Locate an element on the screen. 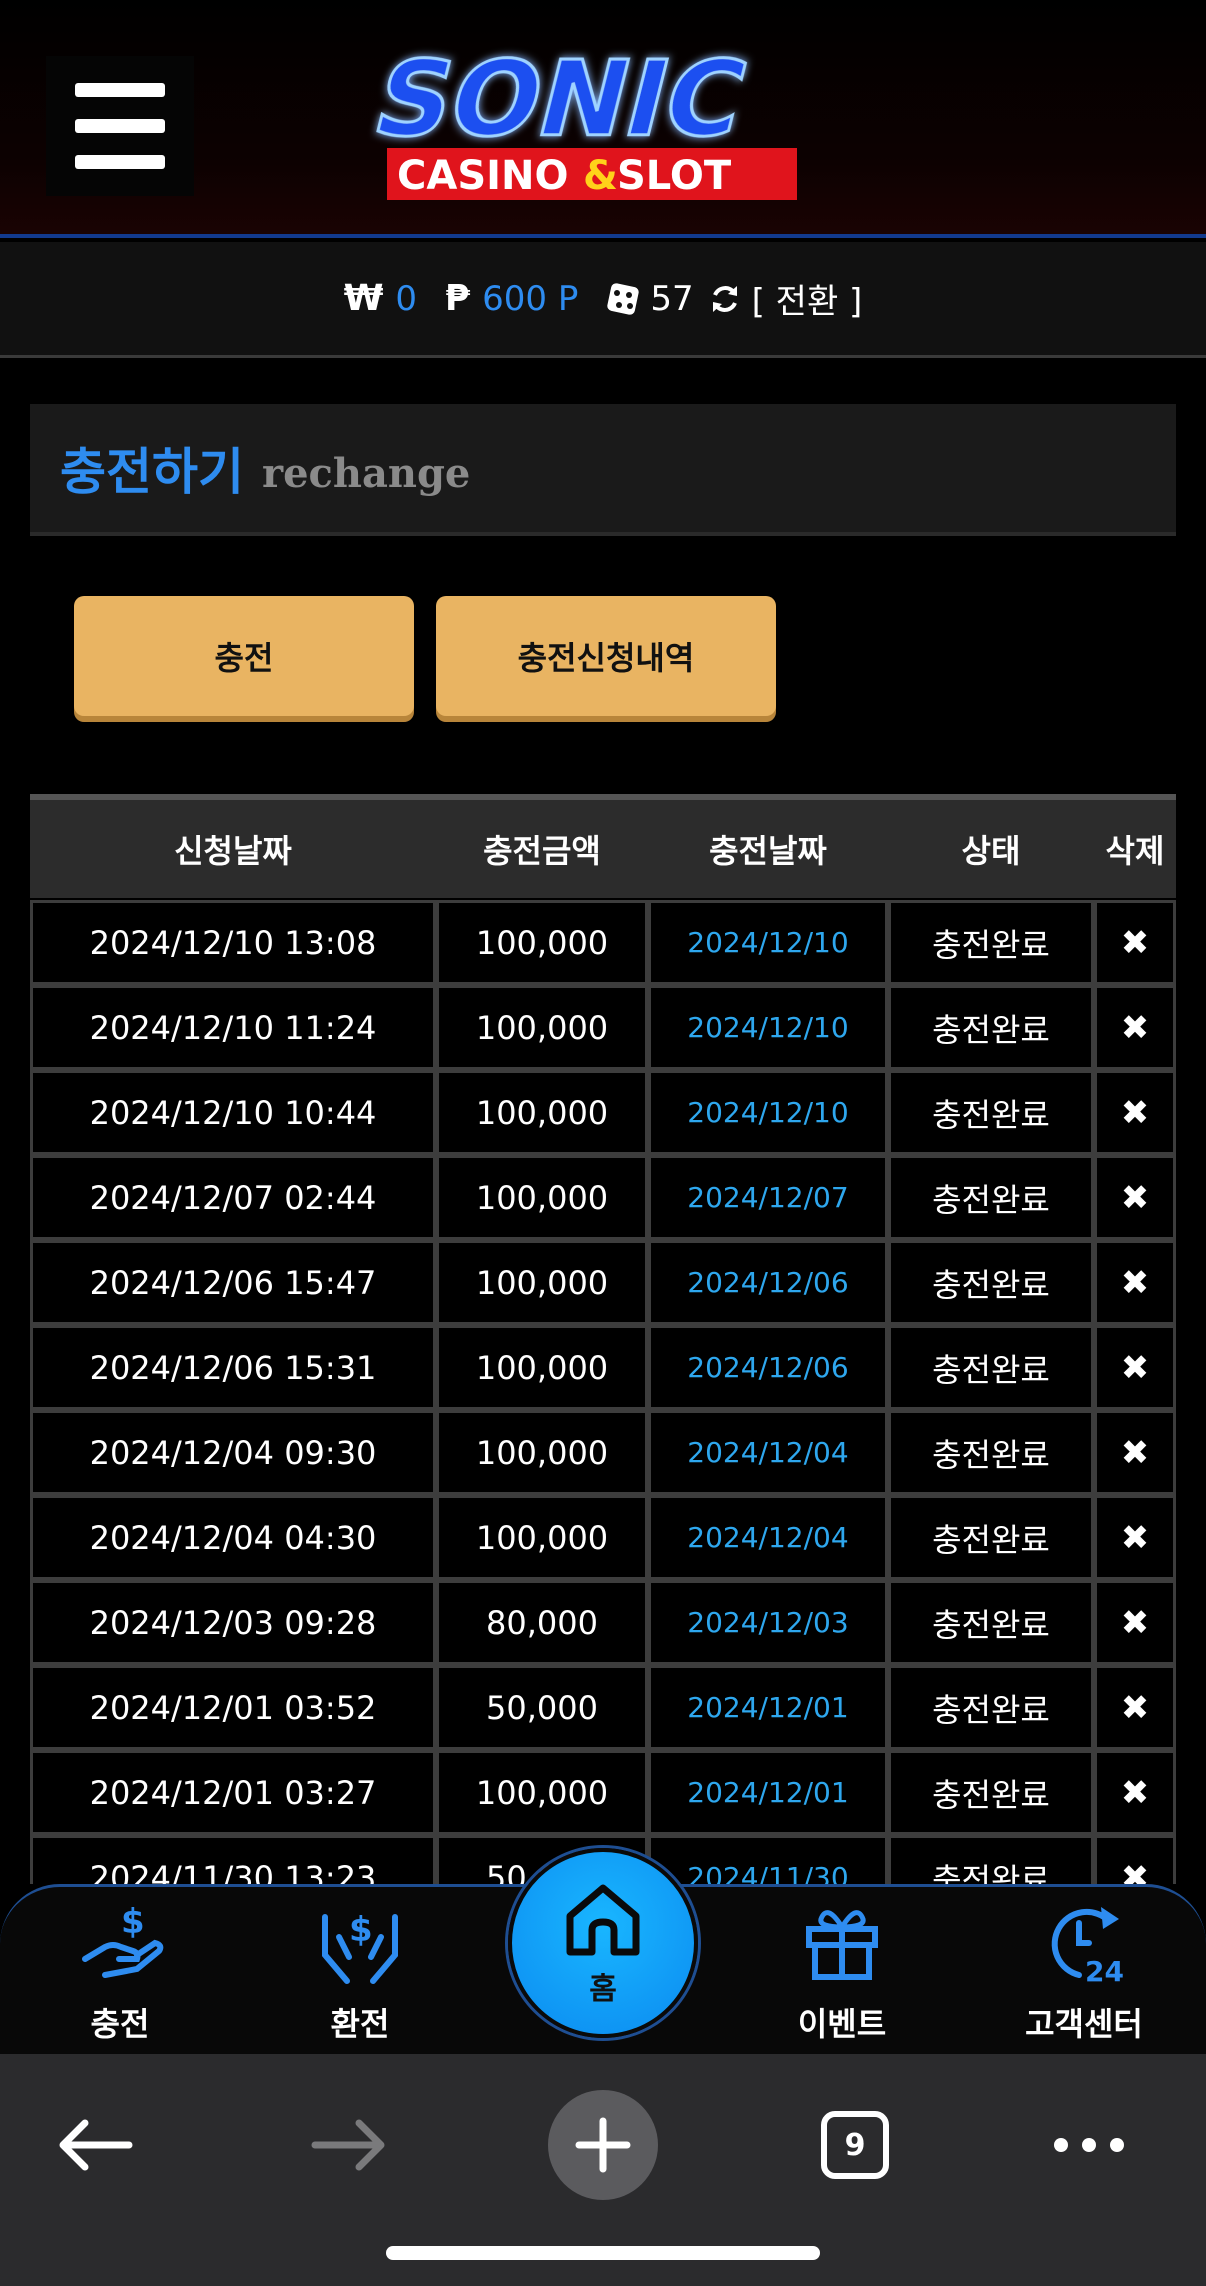 This screenshot has width=1206, height=2286. home-icon is located at coordinates (603, 1920).